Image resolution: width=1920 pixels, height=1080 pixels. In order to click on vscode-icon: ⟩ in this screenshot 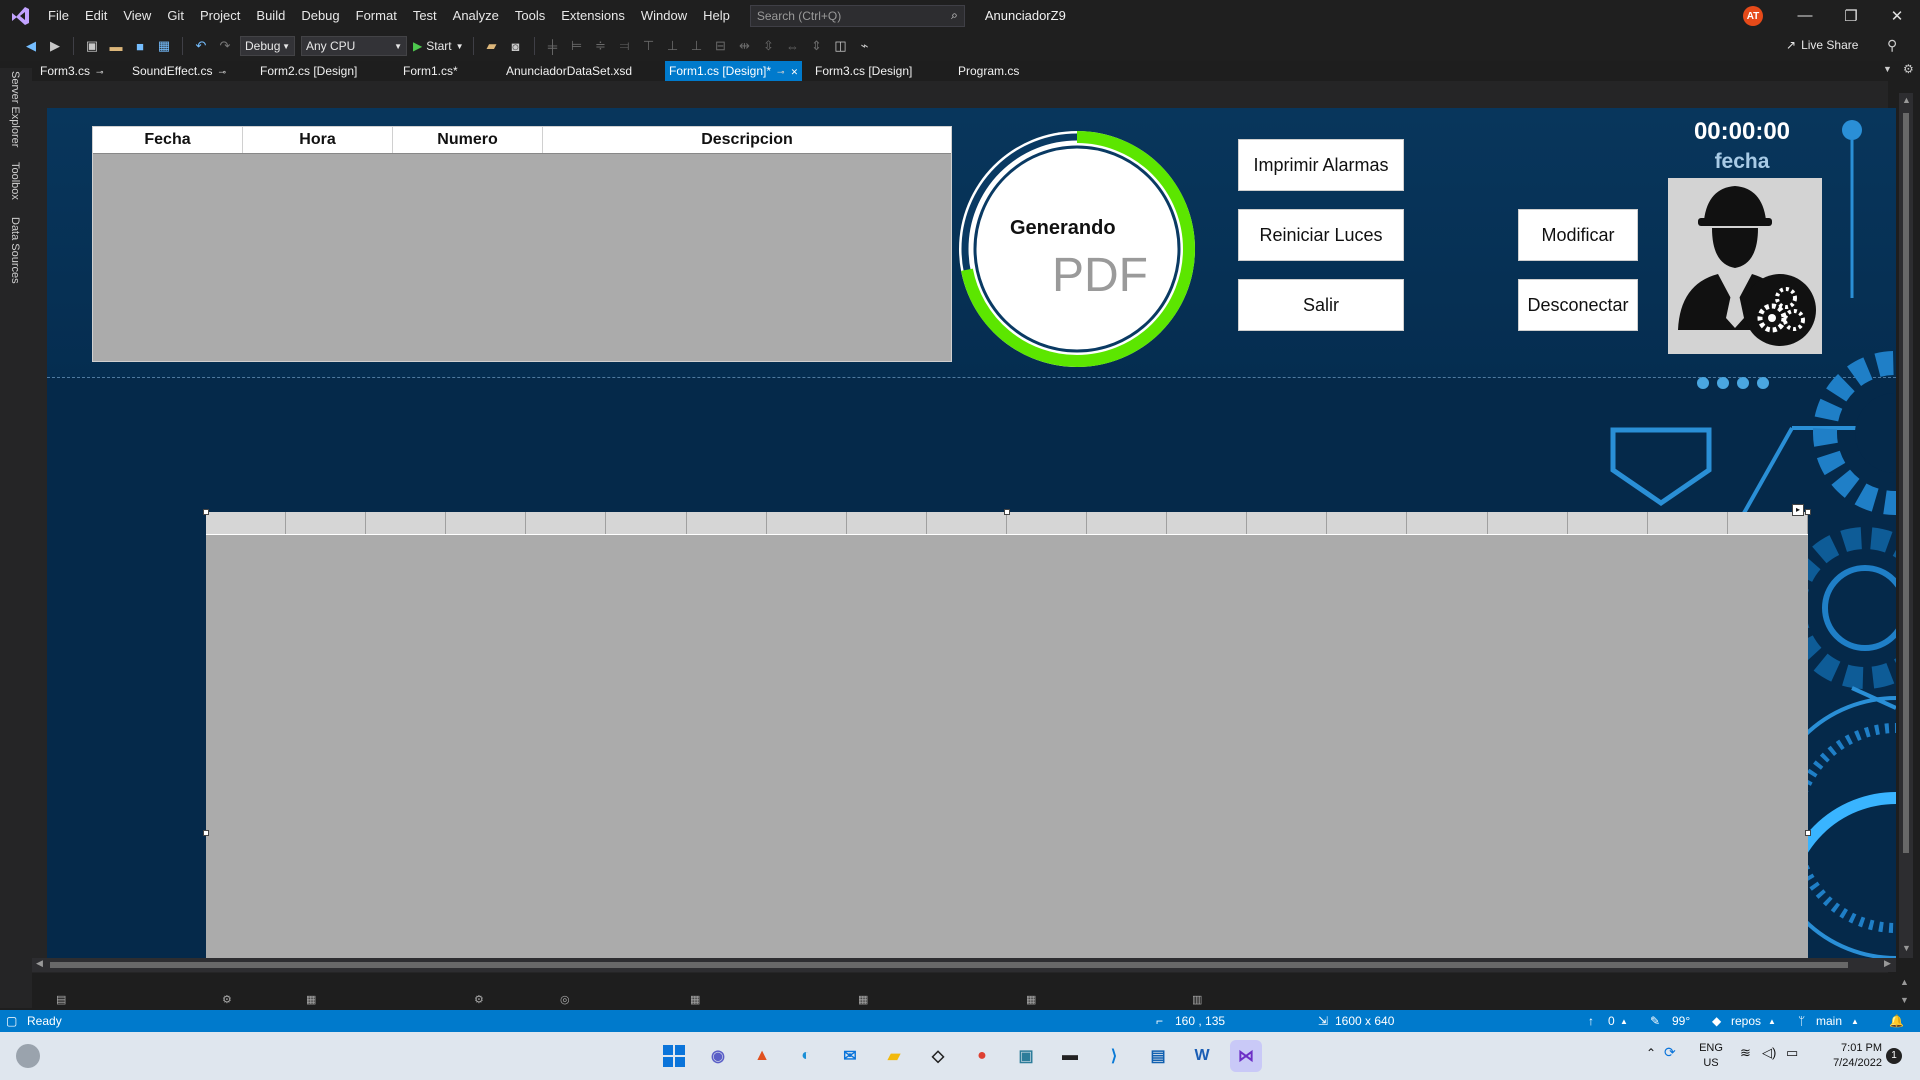, I will do `click(1114, 1056)`.